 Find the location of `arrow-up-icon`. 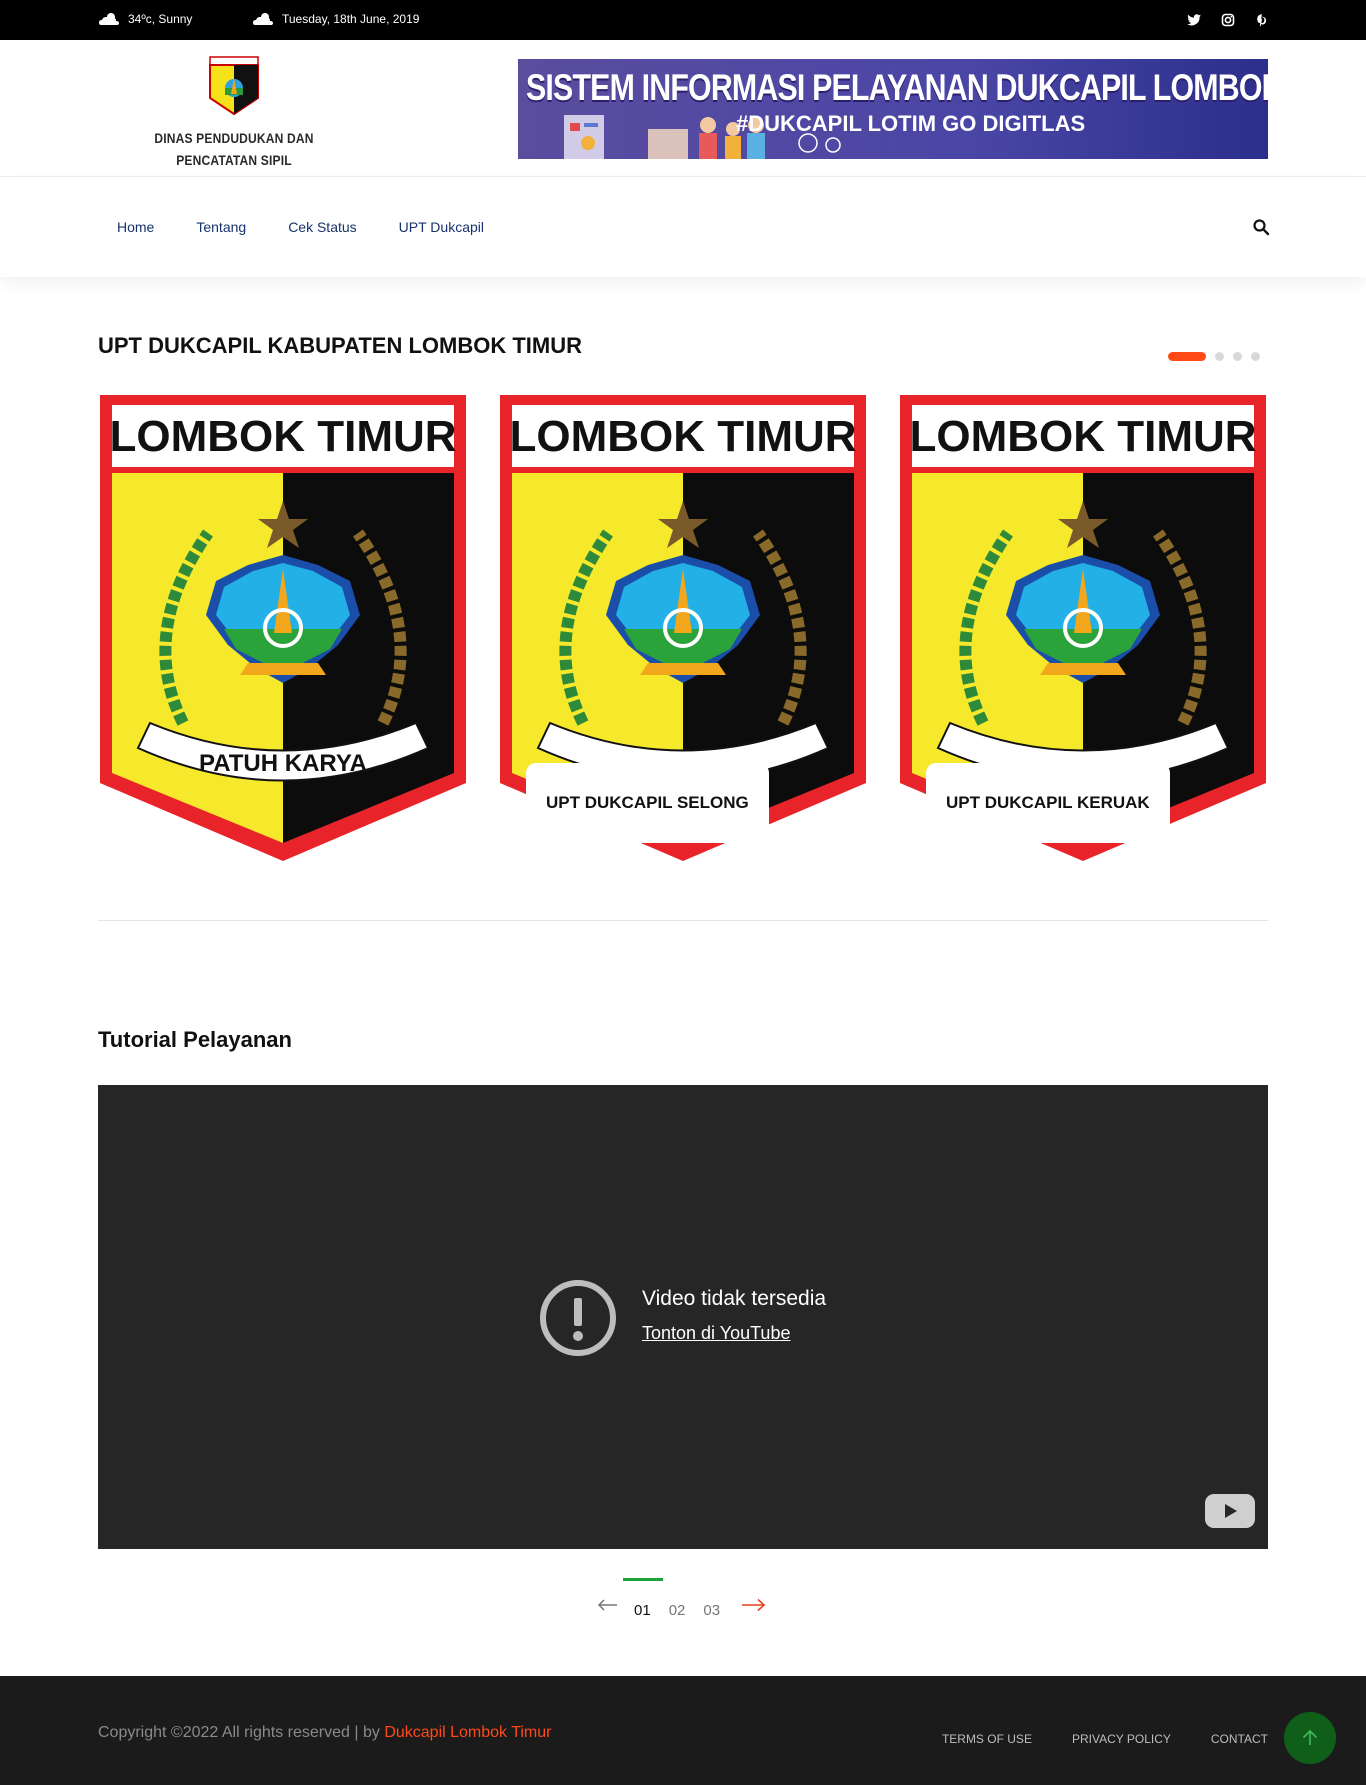

arrow-up-icon is located at coordinates (1310, 1737).